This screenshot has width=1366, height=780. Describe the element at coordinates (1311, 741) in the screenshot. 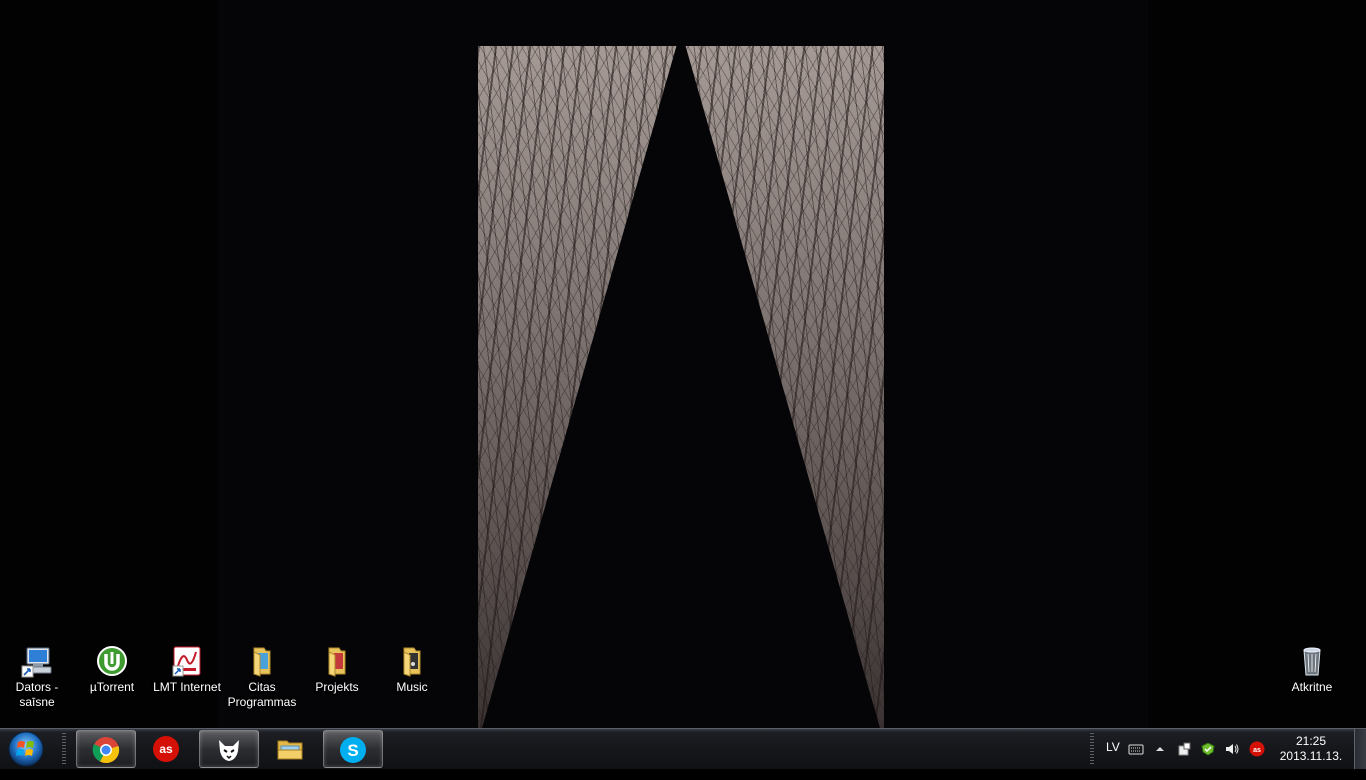

I see `clock-time: 21:25` at that location.